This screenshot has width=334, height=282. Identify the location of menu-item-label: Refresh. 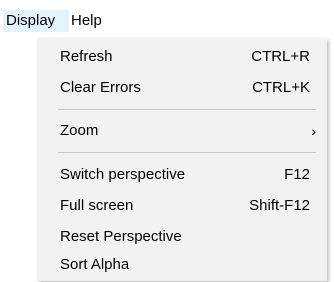
(86, 56).